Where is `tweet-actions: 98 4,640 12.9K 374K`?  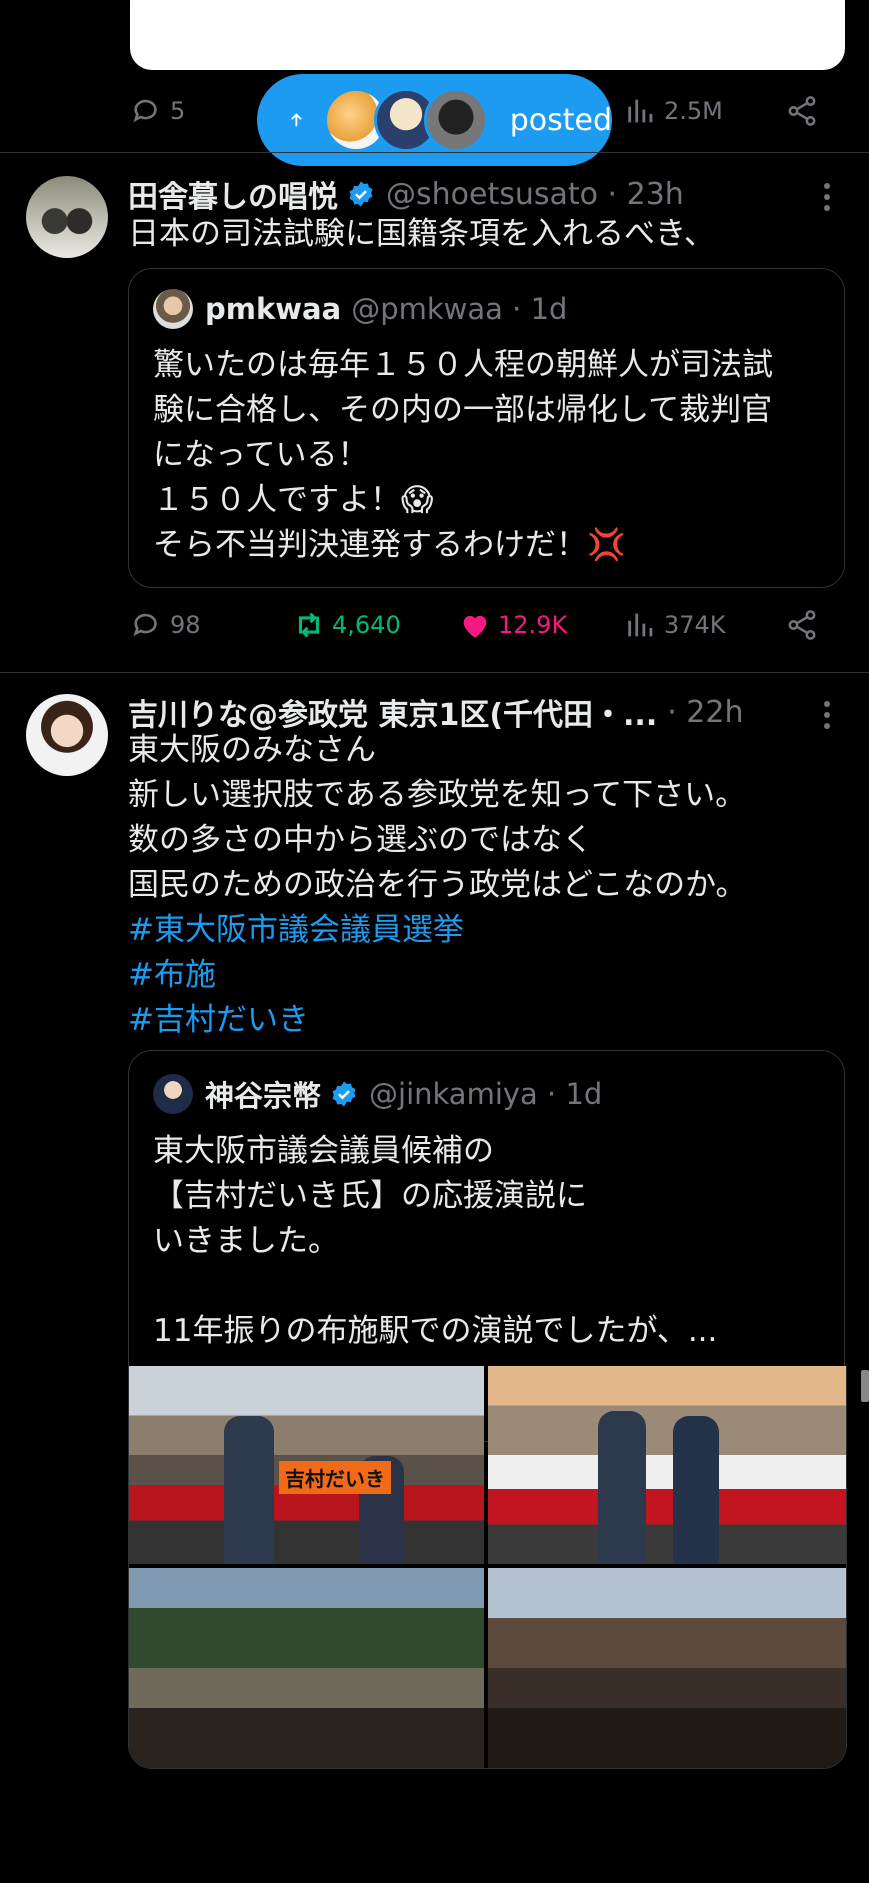 tweet-actions: 98 4,640 12.9K 374K is located at coordinates (434, 633).